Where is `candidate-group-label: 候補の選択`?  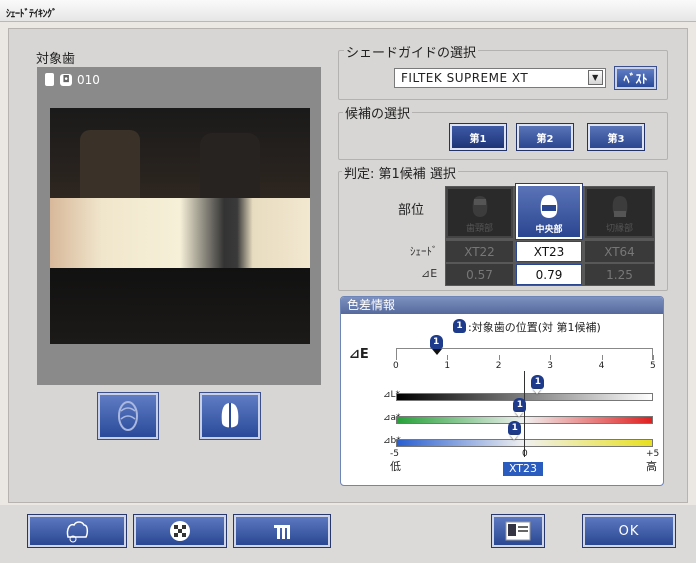
candidate-group-label: 候補の選択 is located at coordinates (378, 112).